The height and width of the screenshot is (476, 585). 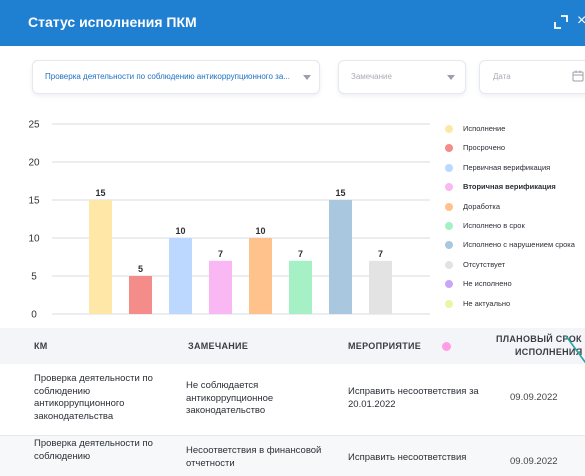 What do you see at coordinates (407, 457) in the screenshot?
I see `cell-action: Исправить несоответствия` at bounding box center [407, 457].